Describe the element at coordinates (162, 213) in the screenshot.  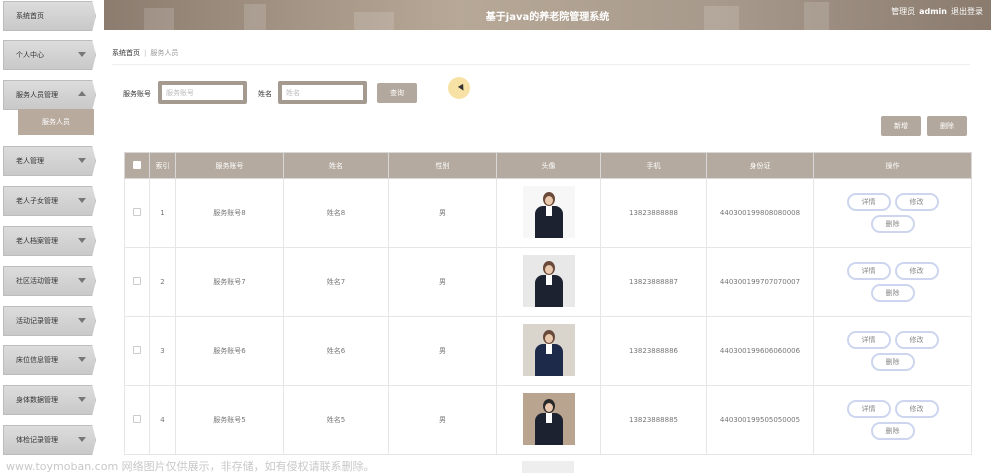
I see `cell-index: 1` at that location.